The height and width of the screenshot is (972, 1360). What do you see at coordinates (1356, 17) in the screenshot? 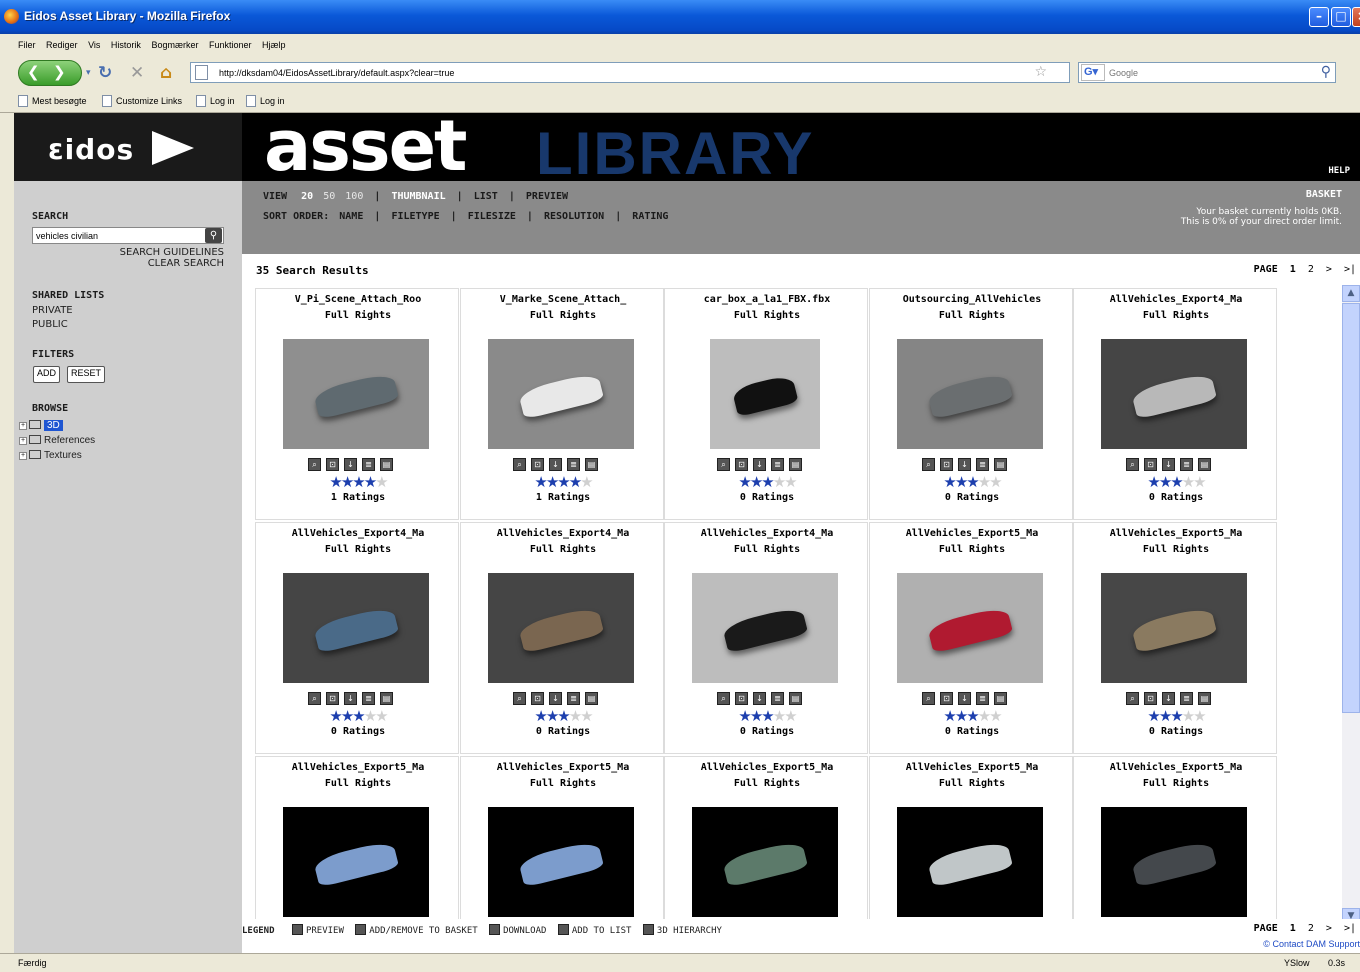
I see `close-button: ×` at bounding box center [1356, 17].